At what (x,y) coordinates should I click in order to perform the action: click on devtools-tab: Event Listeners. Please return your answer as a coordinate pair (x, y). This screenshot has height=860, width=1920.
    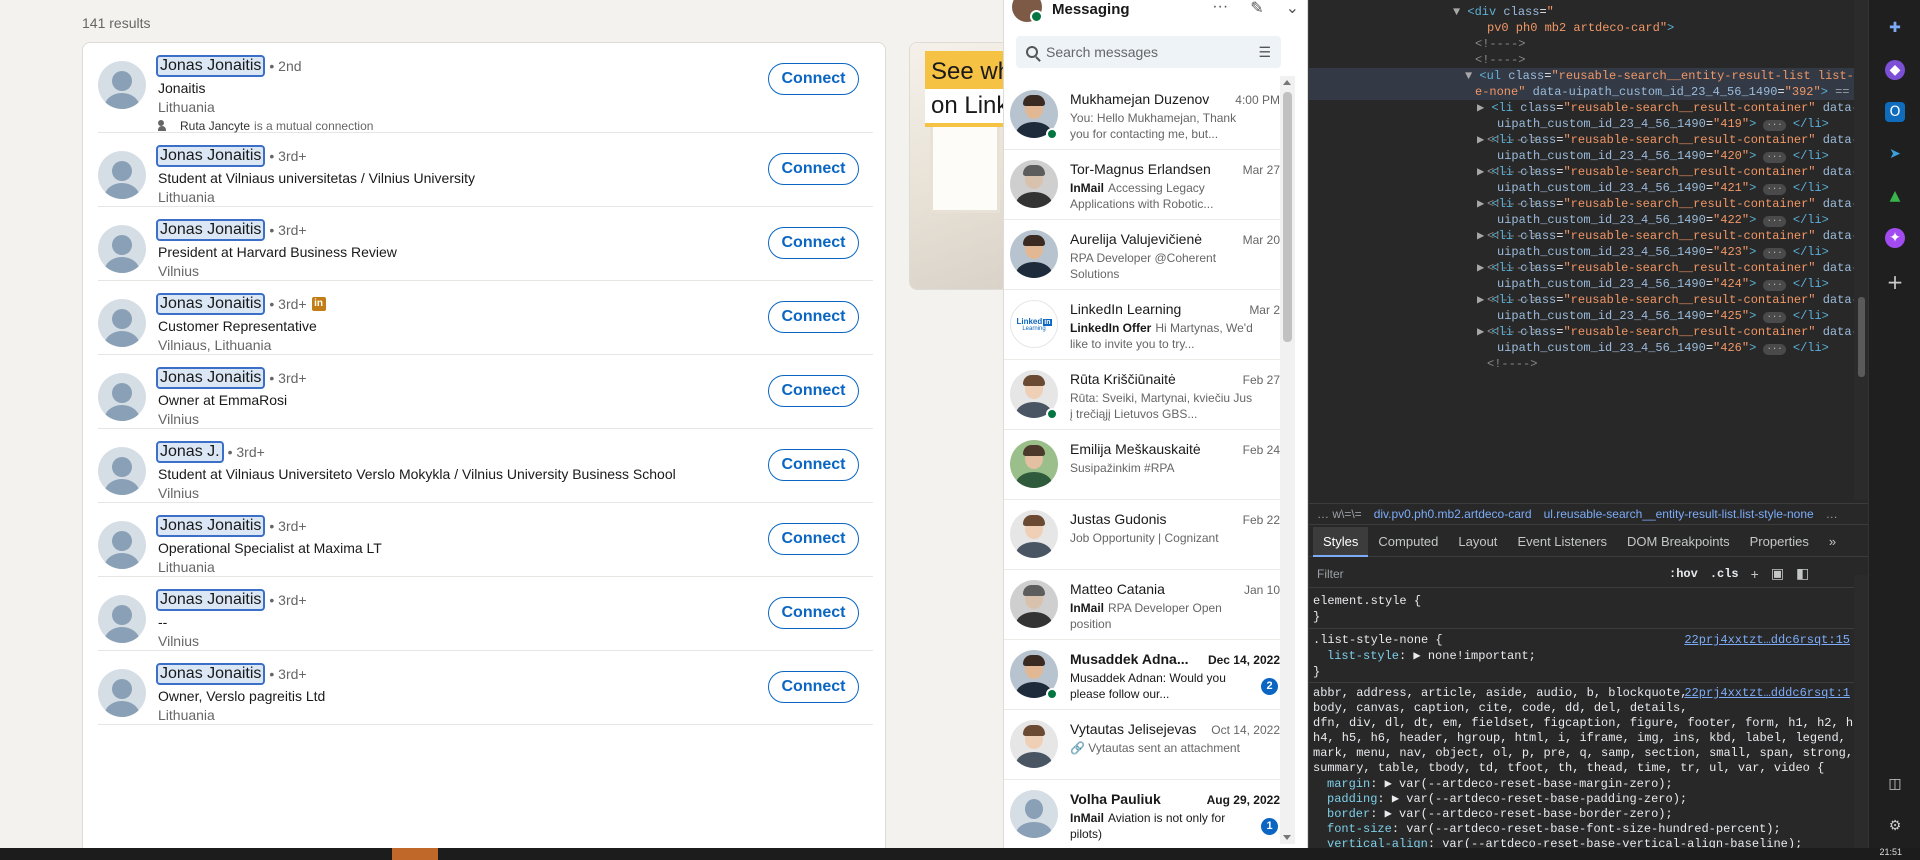
    Looking at the image, I should click on (1562, 542).